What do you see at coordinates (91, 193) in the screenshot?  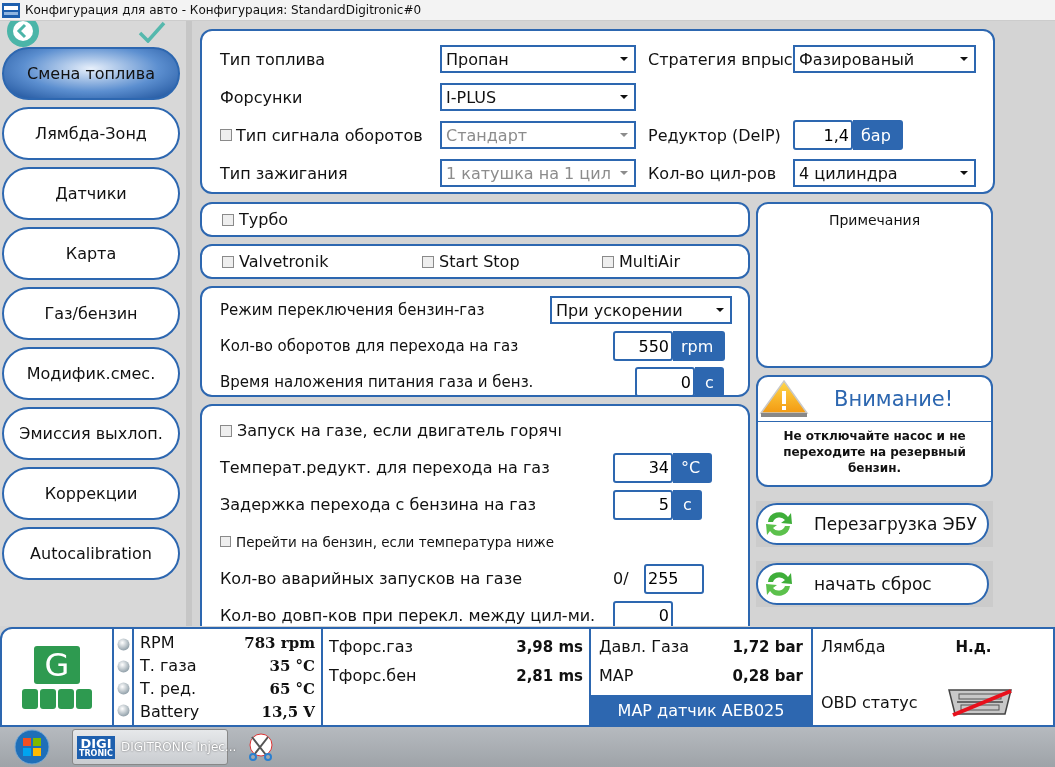 I see `sidebar-item: Датчики` at bounding box center [91, 193].